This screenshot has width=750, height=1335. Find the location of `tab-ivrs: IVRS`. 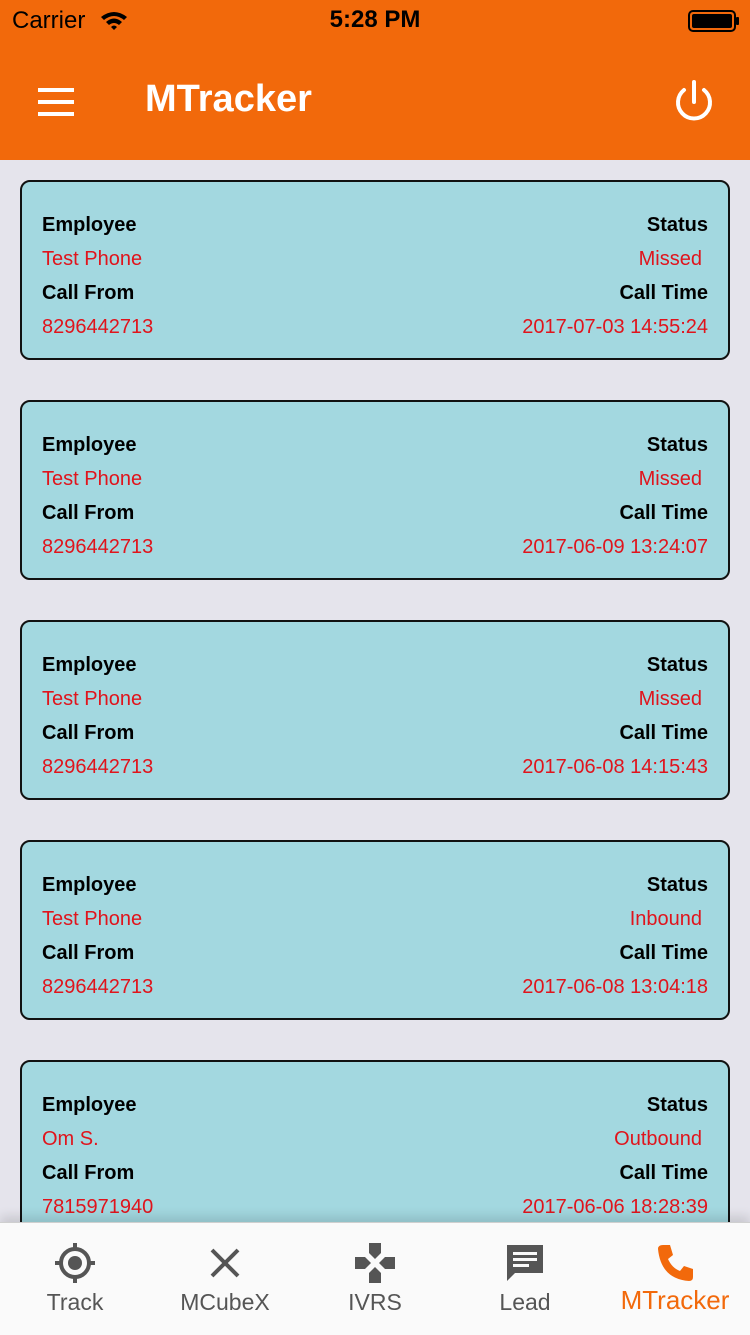

tab-ivrs: IVRS is located at coordinates (375, 1279).